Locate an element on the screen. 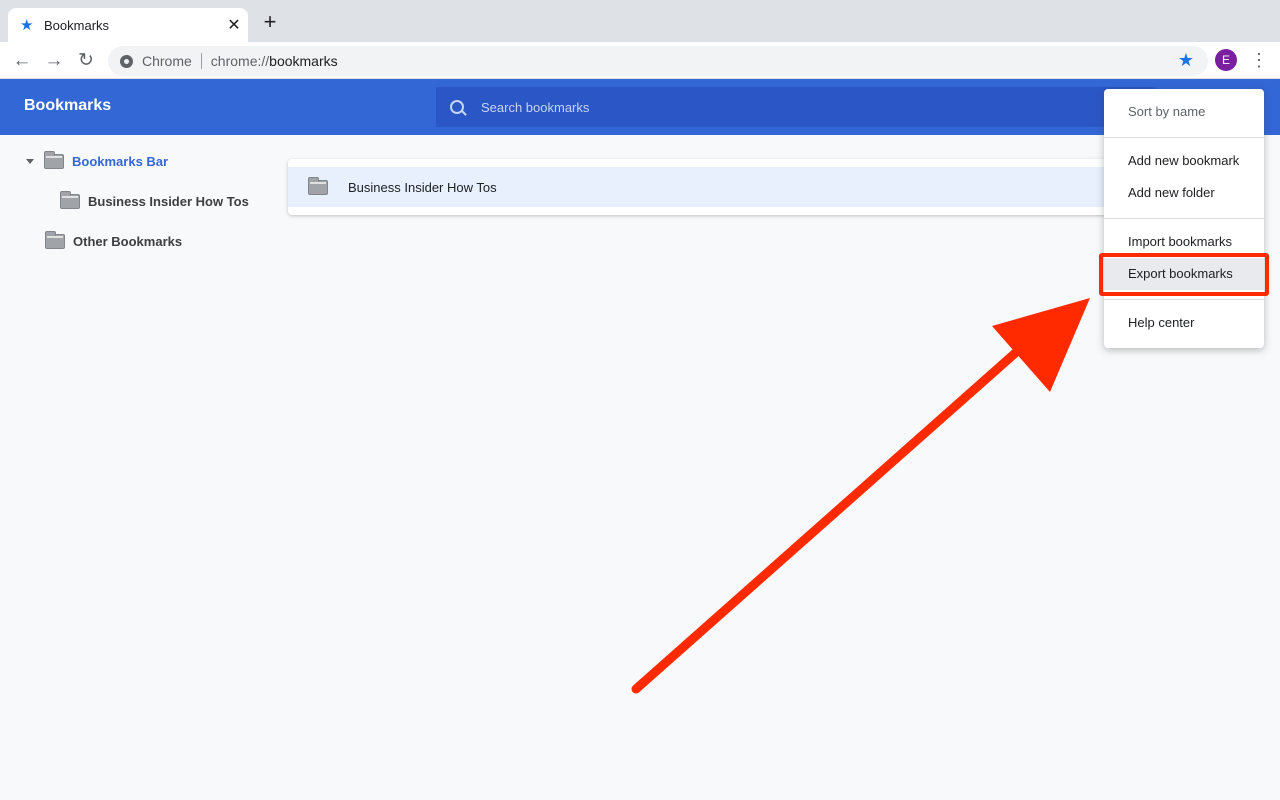 The width and height of the screenshot is (1280, 800). menu-item-sort-by-name: Sort by name is located at coordinates (1184, 112).